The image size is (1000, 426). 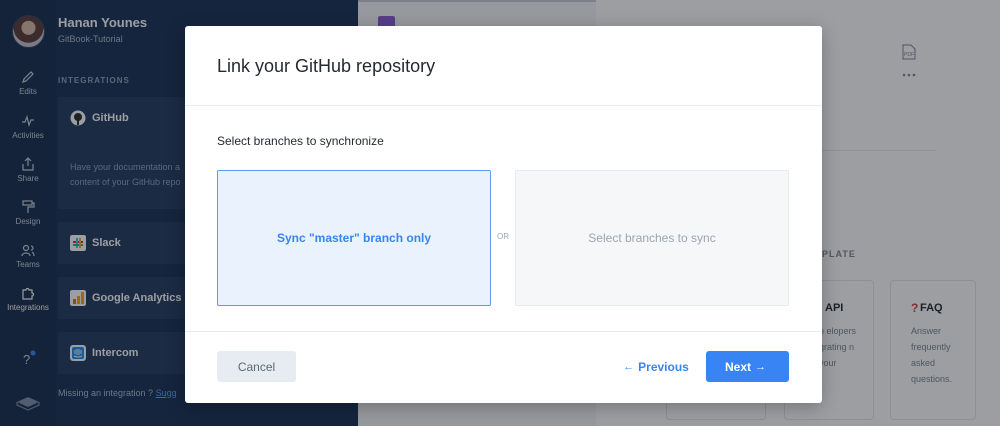 I want to click on select-branches-option: Select branches to sync, so click(x=652, y=238).